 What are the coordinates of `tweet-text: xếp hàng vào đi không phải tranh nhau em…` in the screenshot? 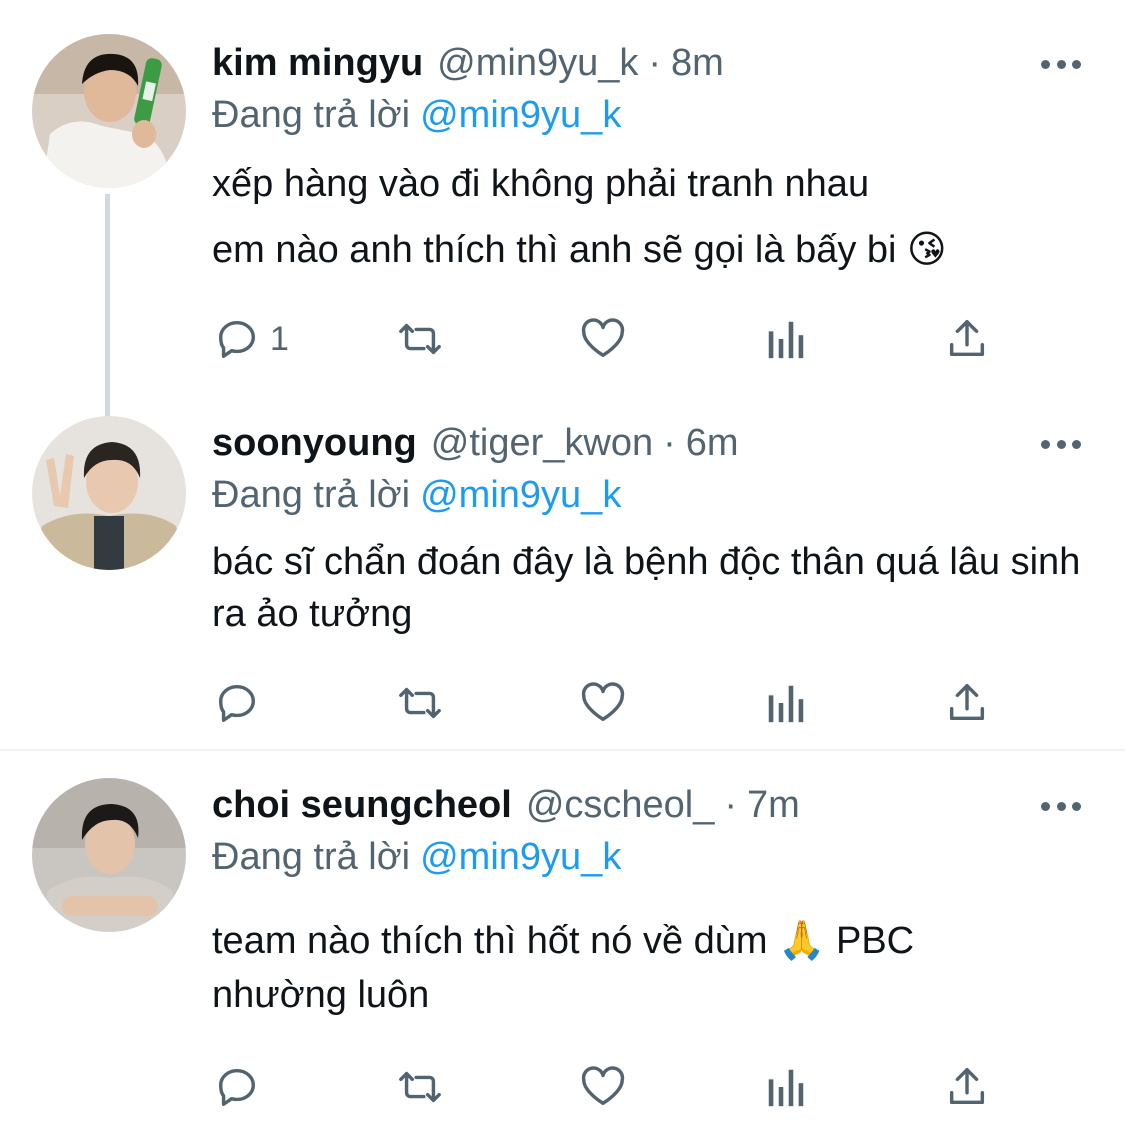 It's located at (652, 222).